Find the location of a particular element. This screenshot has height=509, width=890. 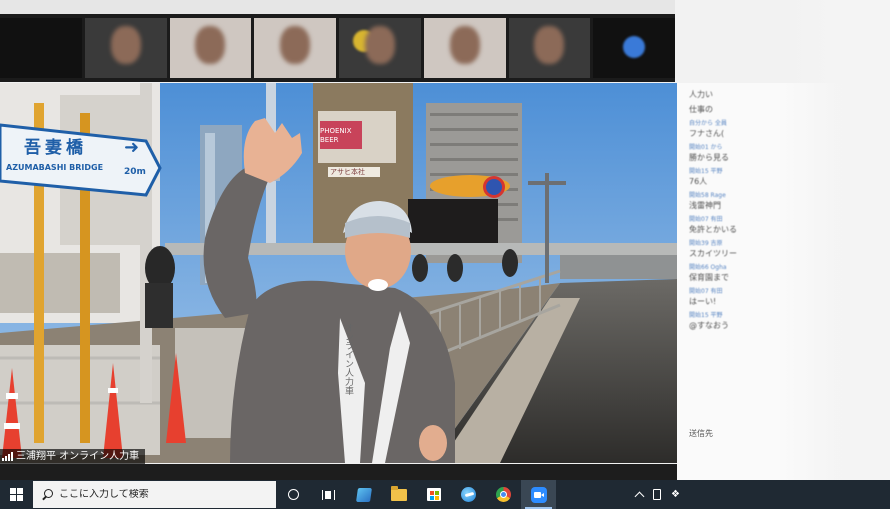

bridge-sign-distance: 20m is located at coordinates (135, 172).